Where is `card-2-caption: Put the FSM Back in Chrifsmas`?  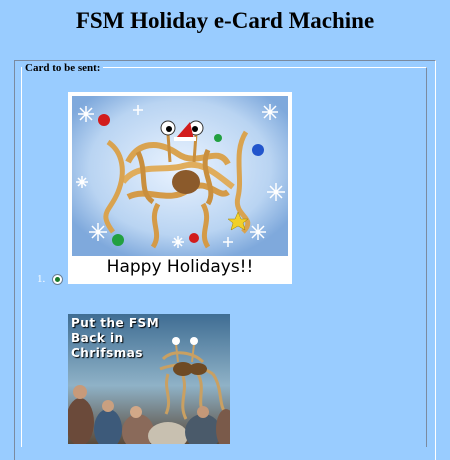
card-2-caption: Put the FSM Back in Chrifsmas is located at coordinates (115, 338).